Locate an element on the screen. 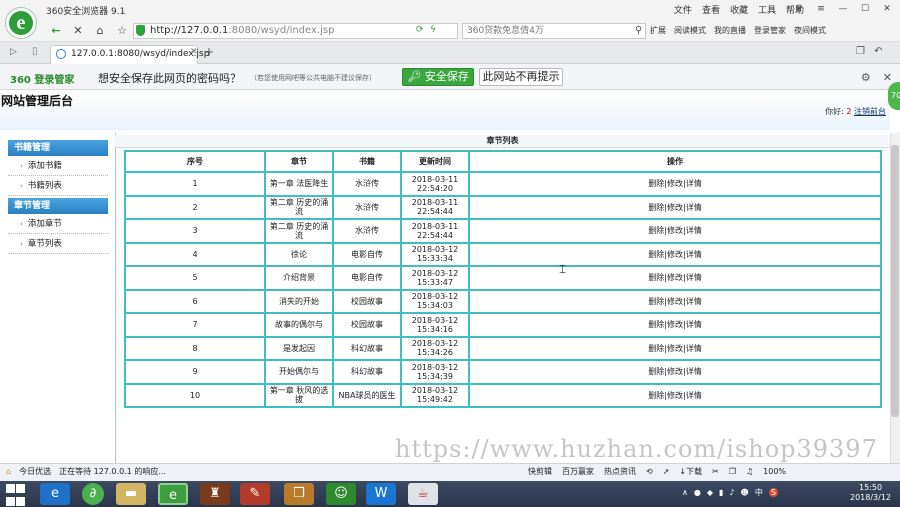 This screenshot has height=507, width=900. sound-icon: ♫ is located at coordinates (749, 471).